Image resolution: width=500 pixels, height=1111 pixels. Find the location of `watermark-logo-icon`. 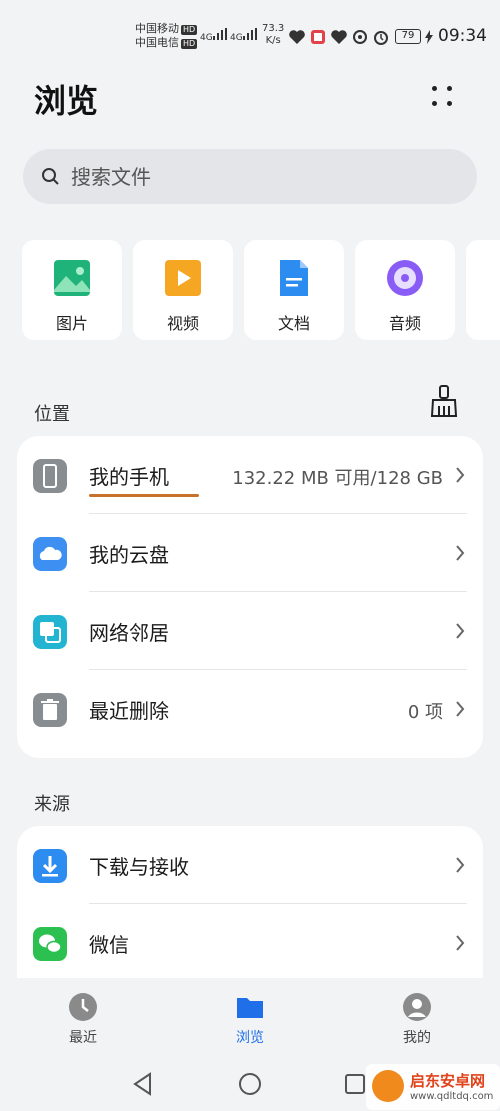

watermark-logo-icon is located at coordinates (388, 1086).